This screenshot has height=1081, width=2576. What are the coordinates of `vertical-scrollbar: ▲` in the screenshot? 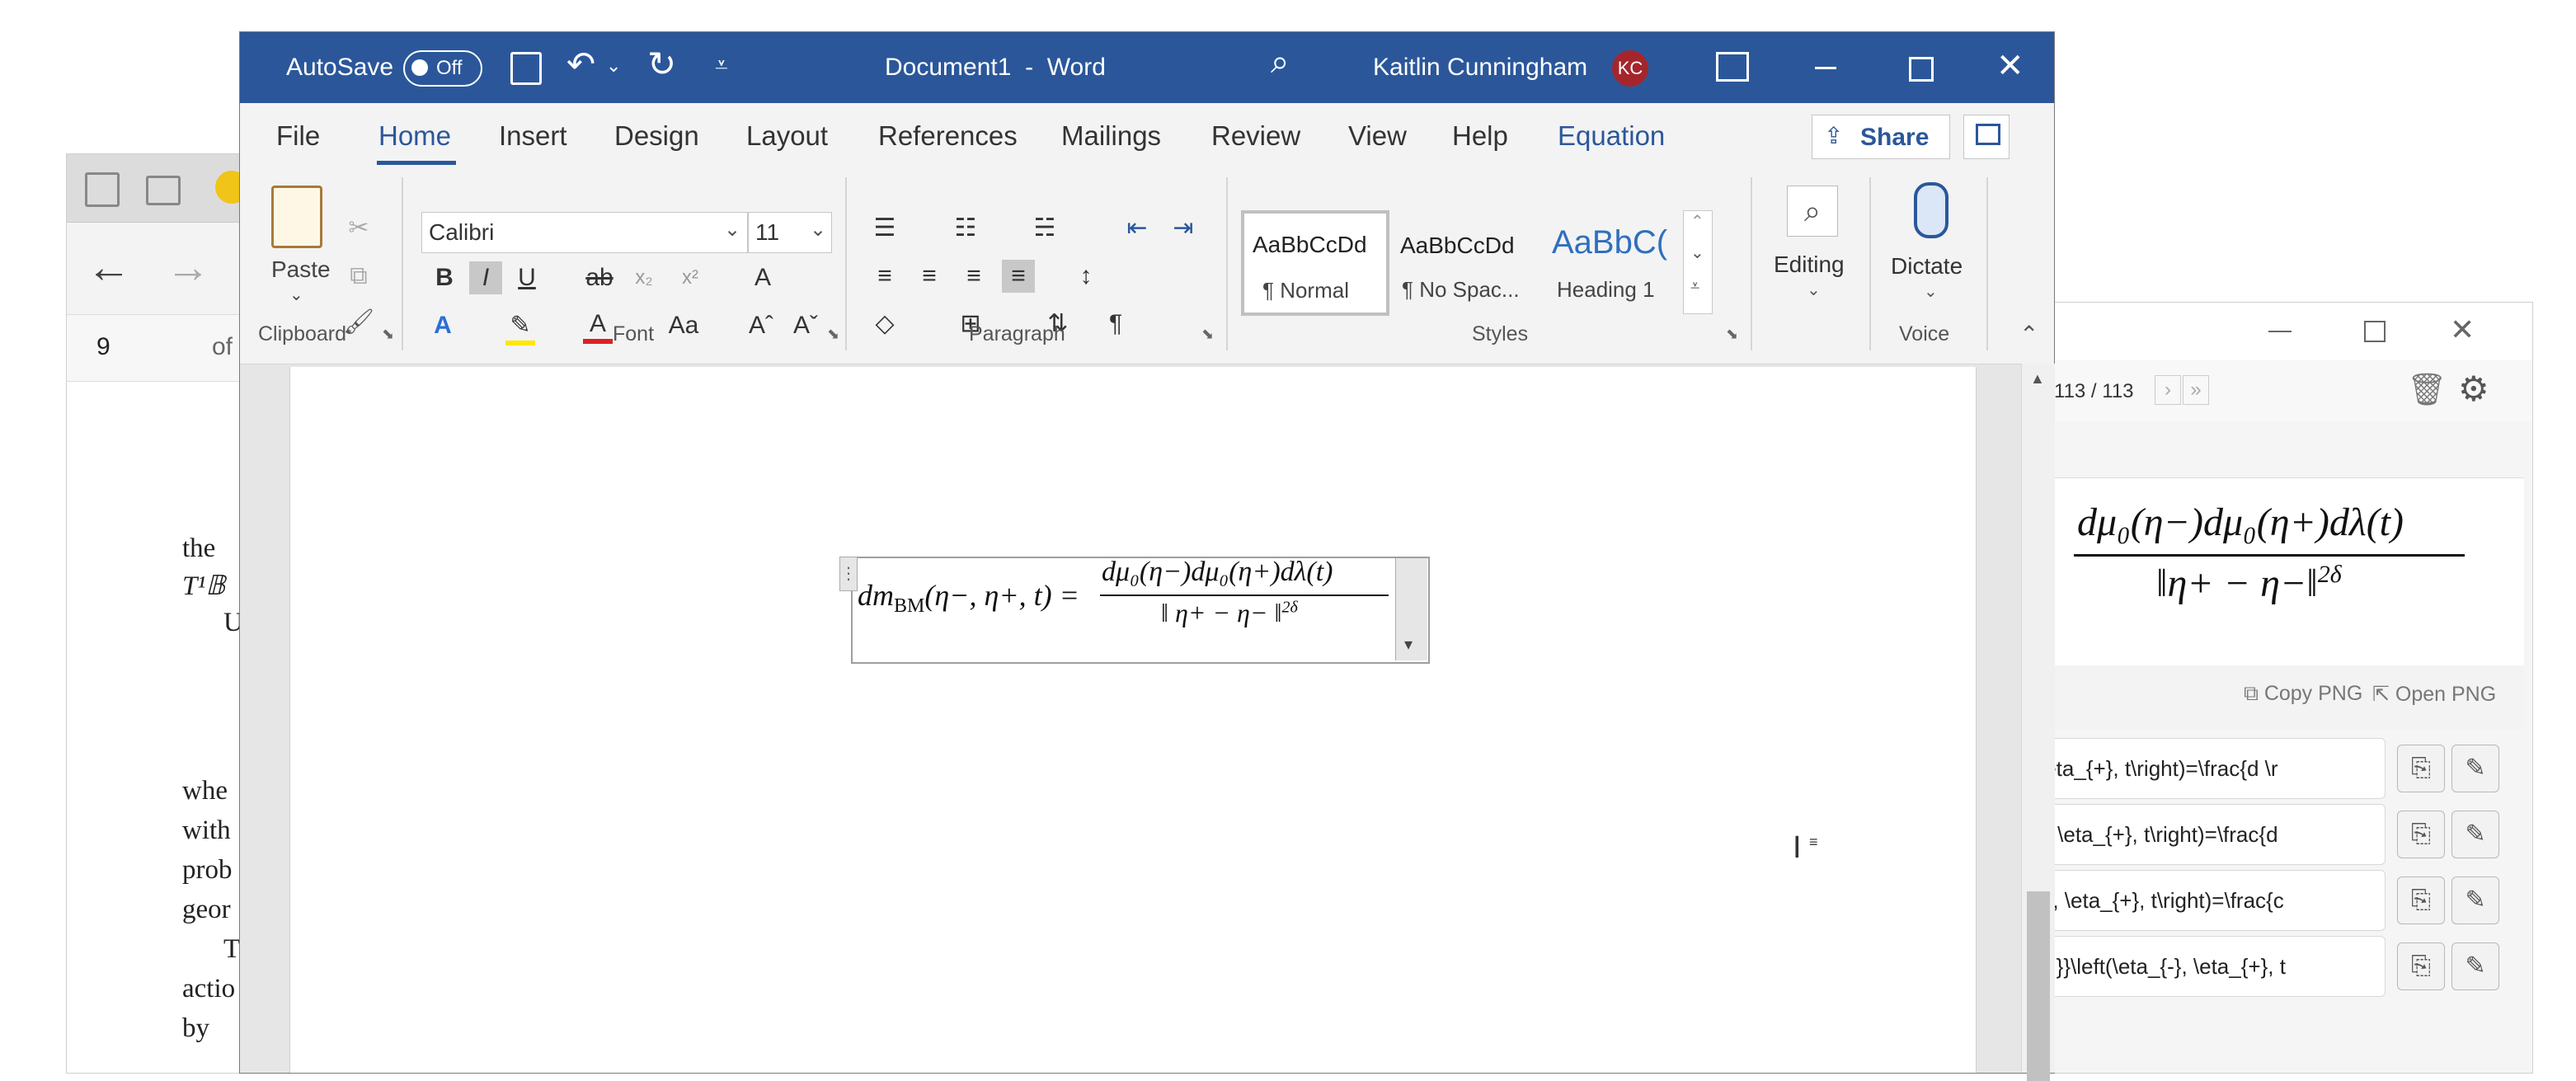 It's located at (2038, 723).